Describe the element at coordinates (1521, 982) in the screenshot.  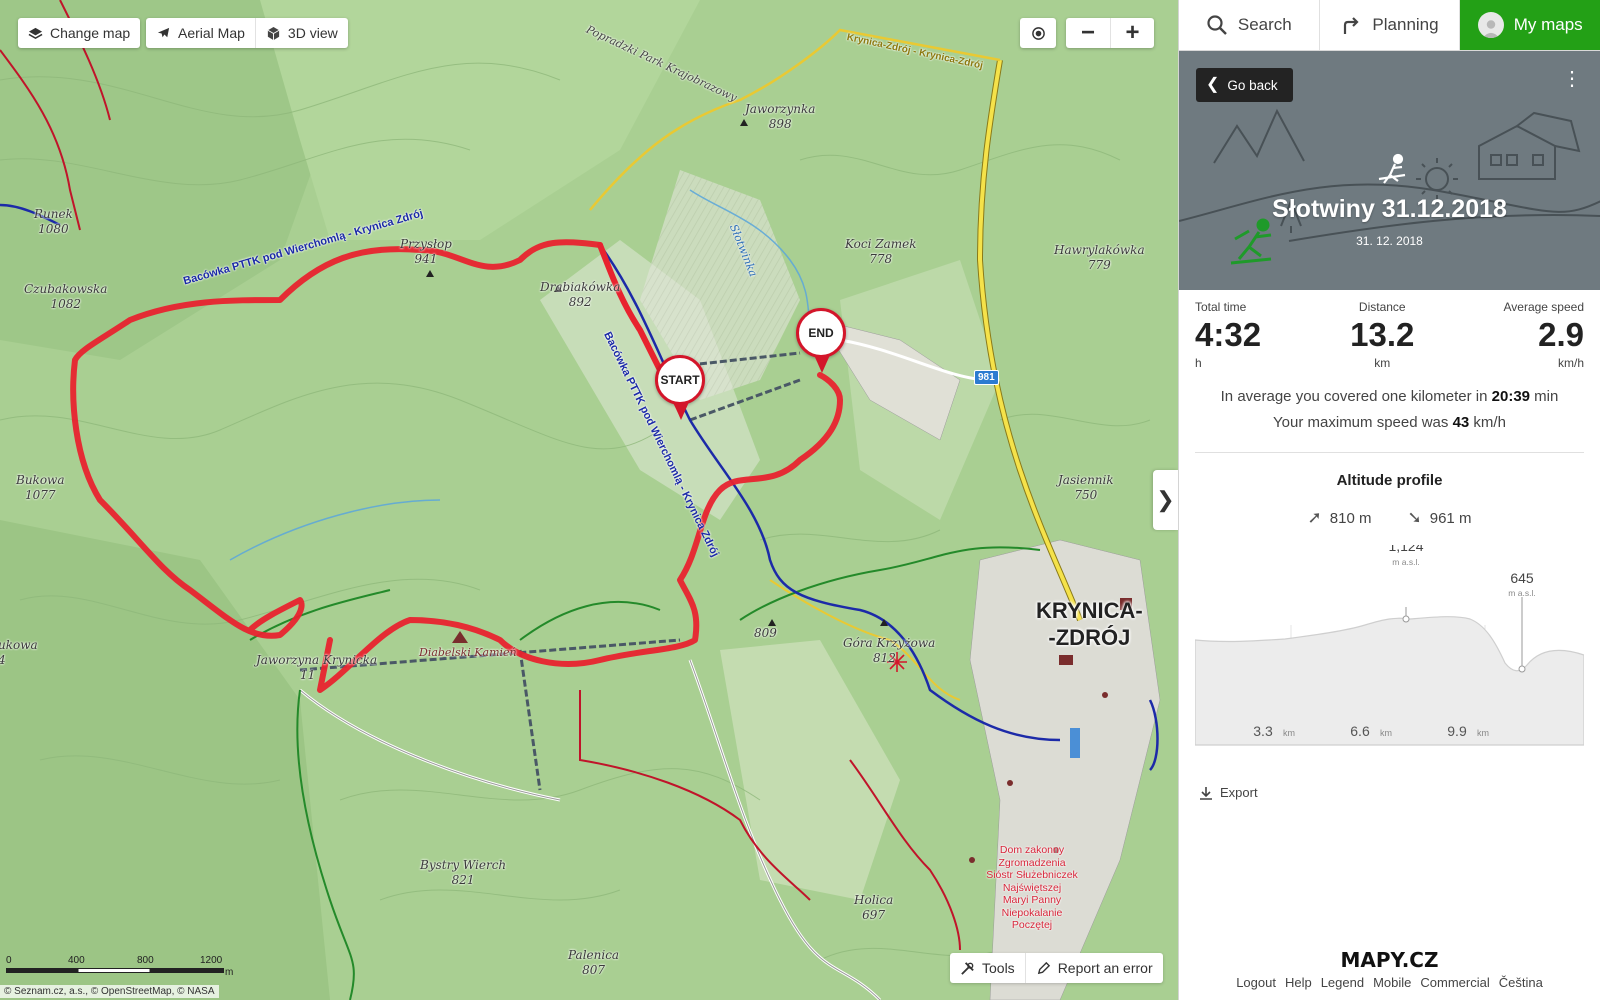
I see `footer-language: Čeština` at that location.